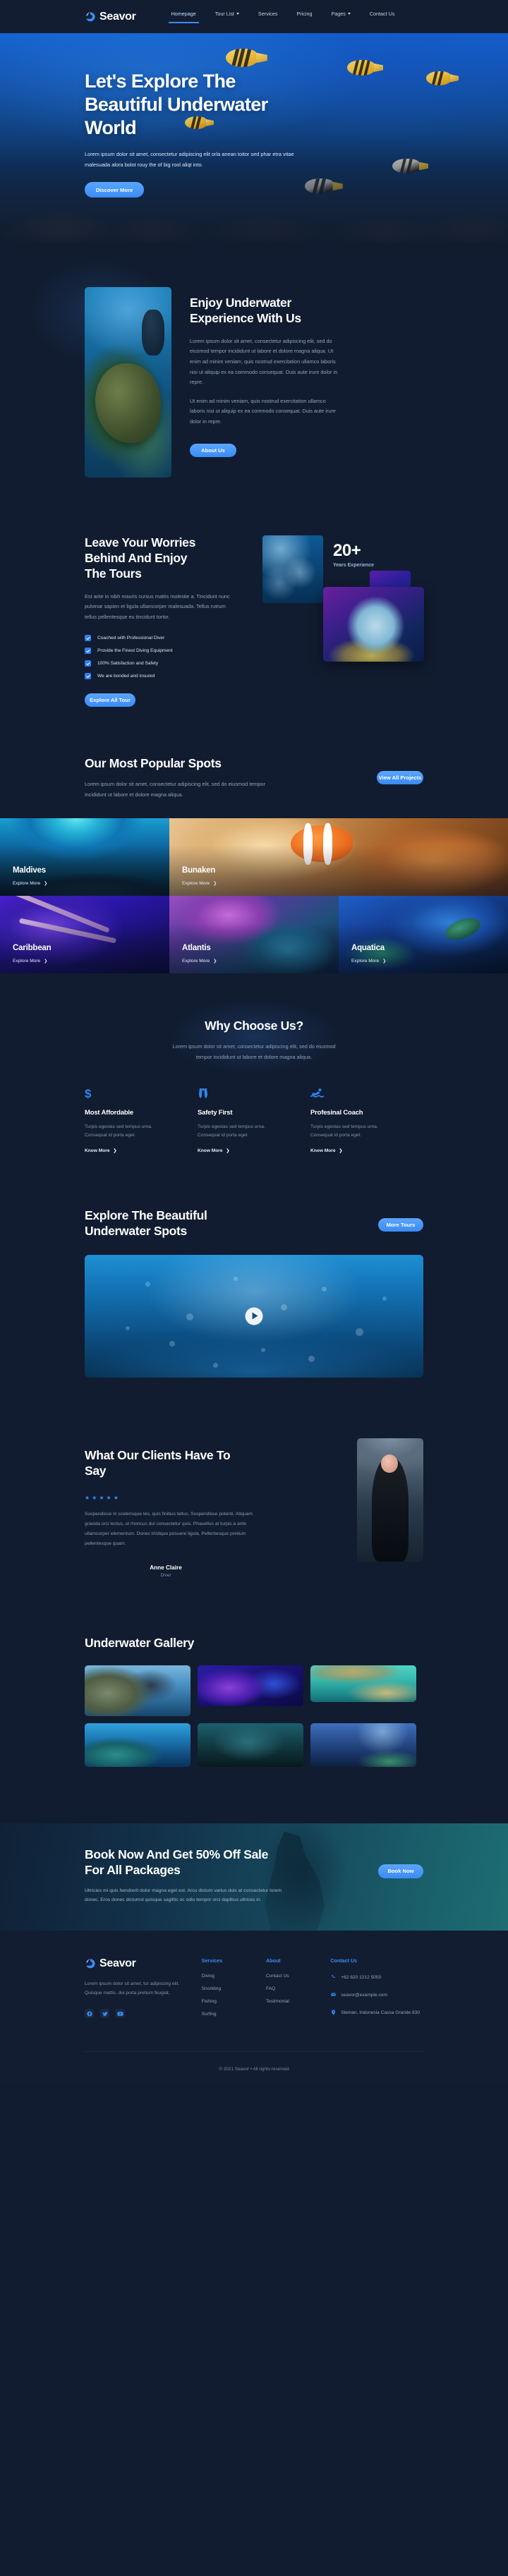  Describe the element at coordinates (365, 962) in the screenshot. I see `spot-explore-label: Explore More` at that location.